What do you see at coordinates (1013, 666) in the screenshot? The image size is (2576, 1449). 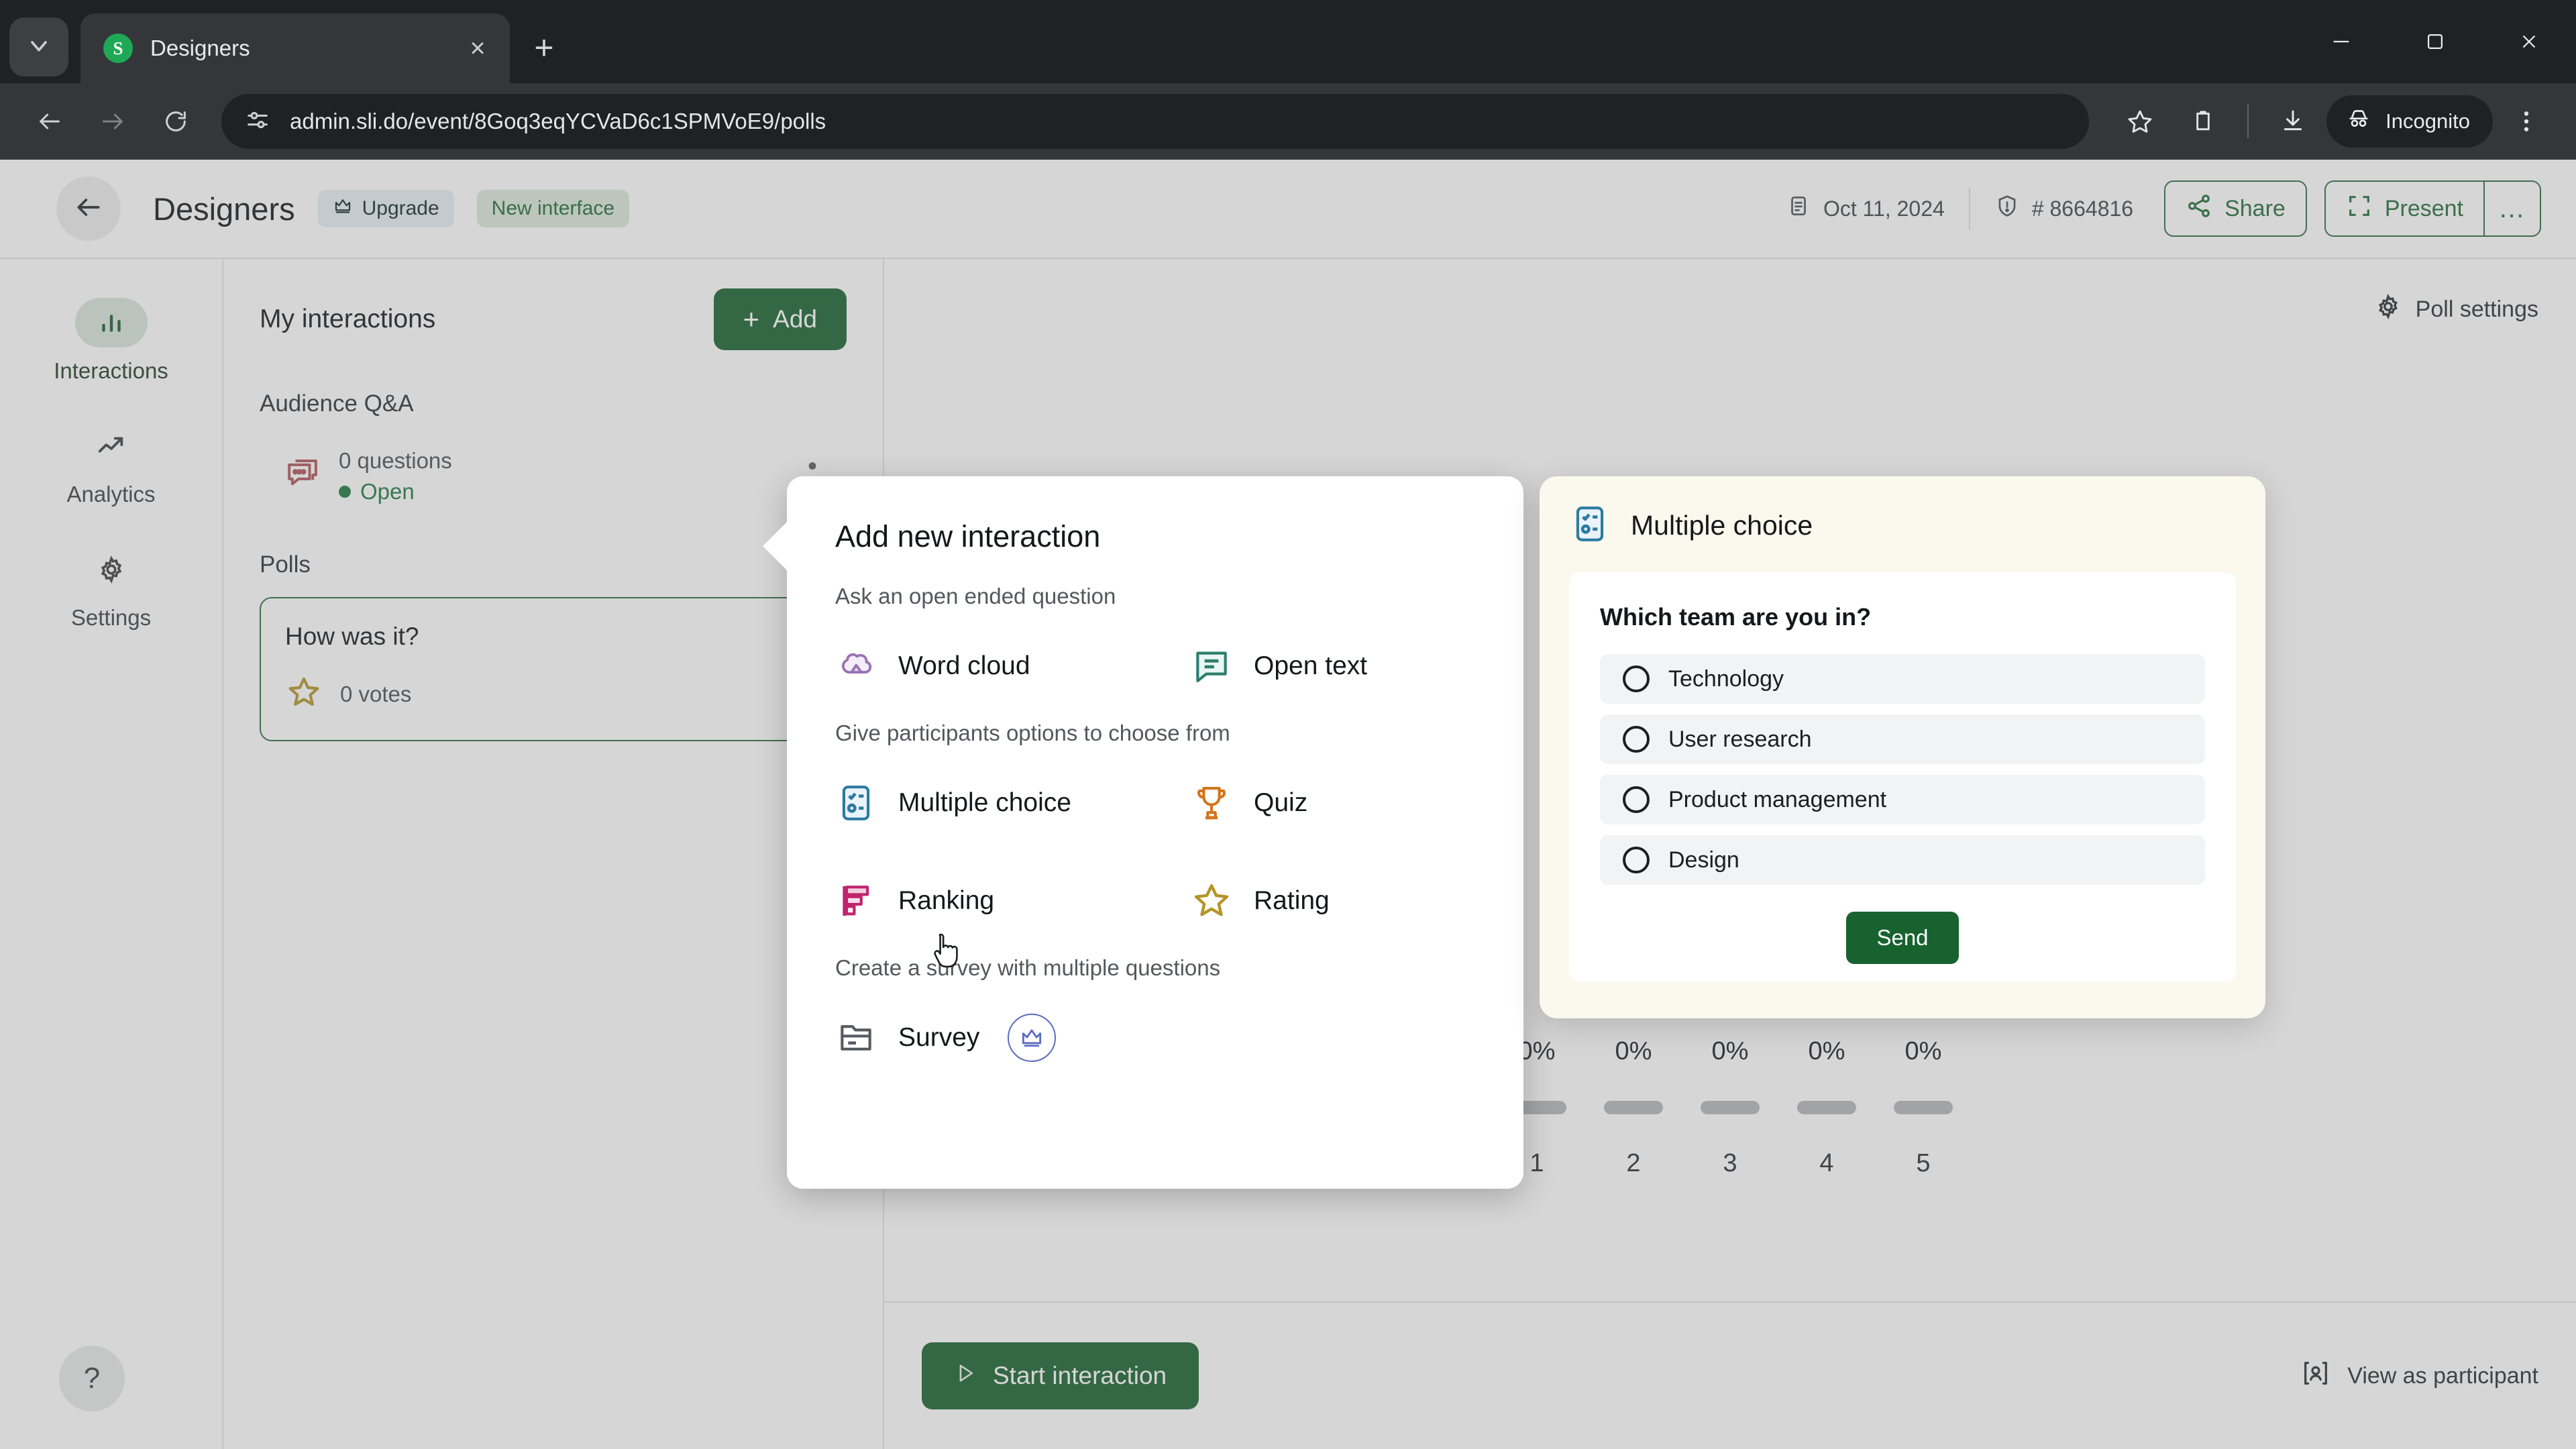 I see `option-word-cloud: Word cloud` at bounding box center [1013, 666].